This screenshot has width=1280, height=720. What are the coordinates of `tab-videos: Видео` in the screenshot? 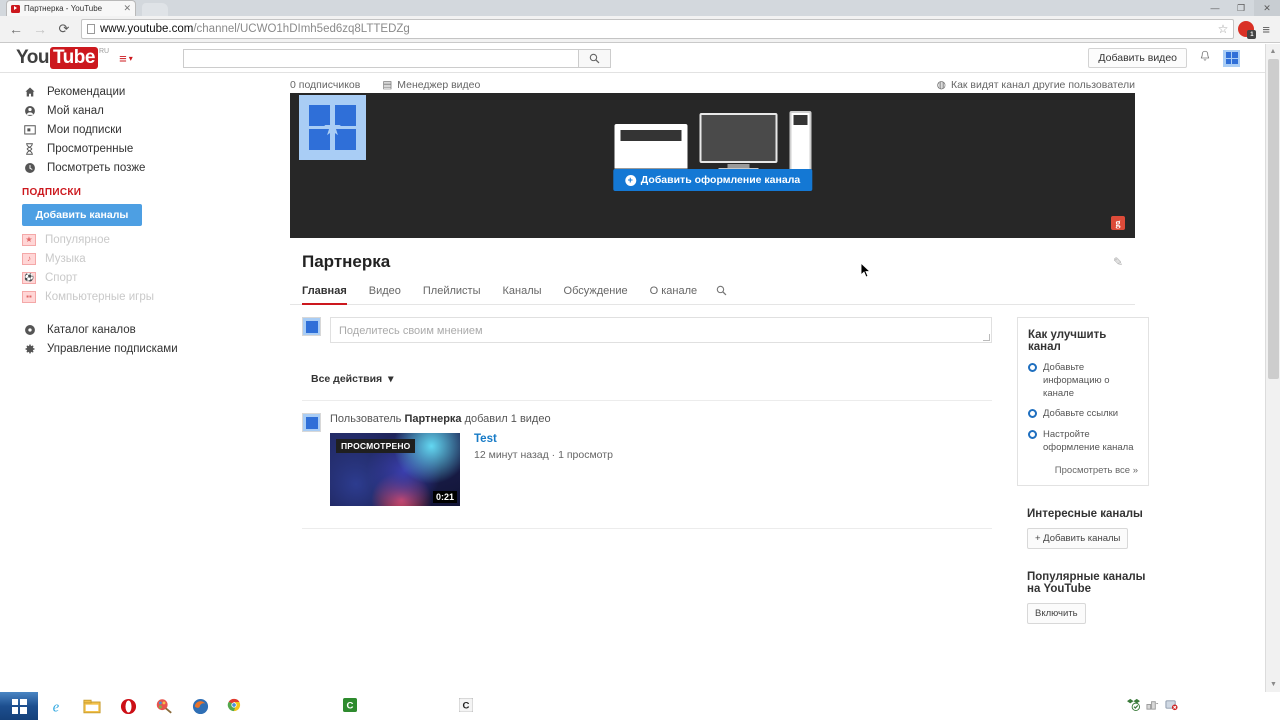 It's located at (385, 292).